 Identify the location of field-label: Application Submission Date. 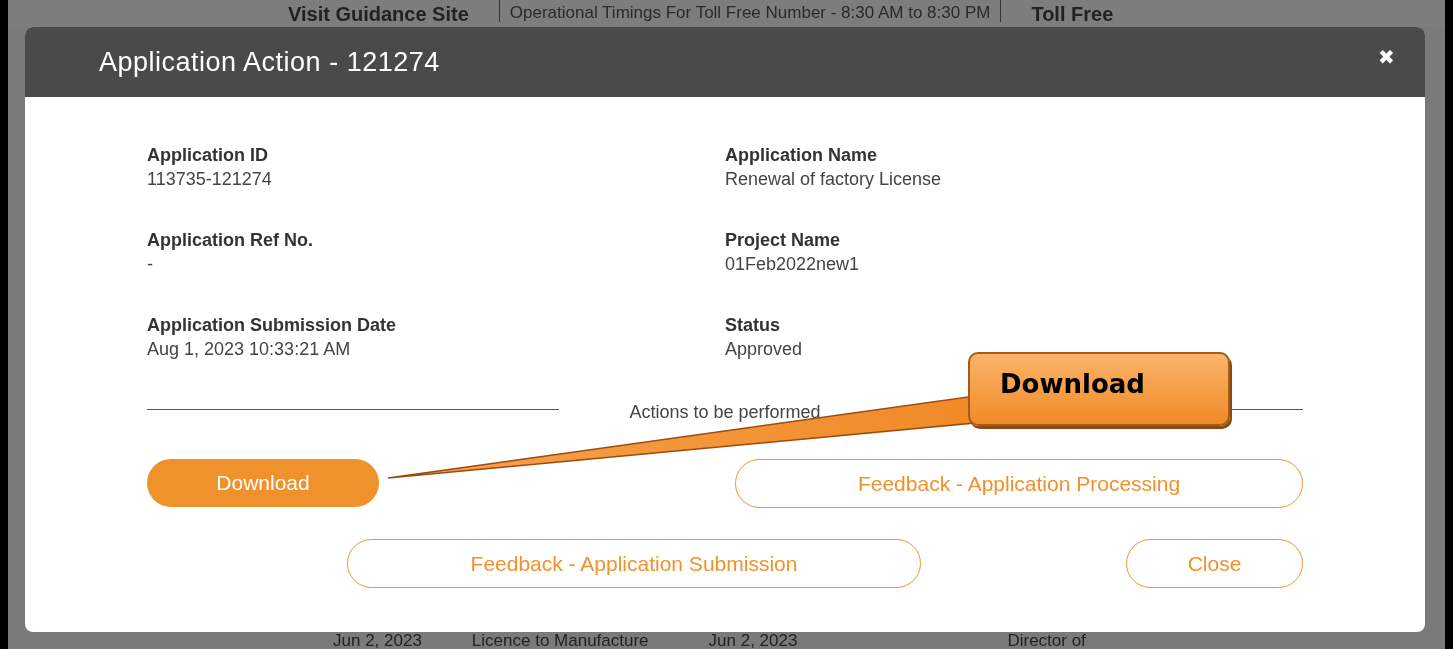
(272, 325).